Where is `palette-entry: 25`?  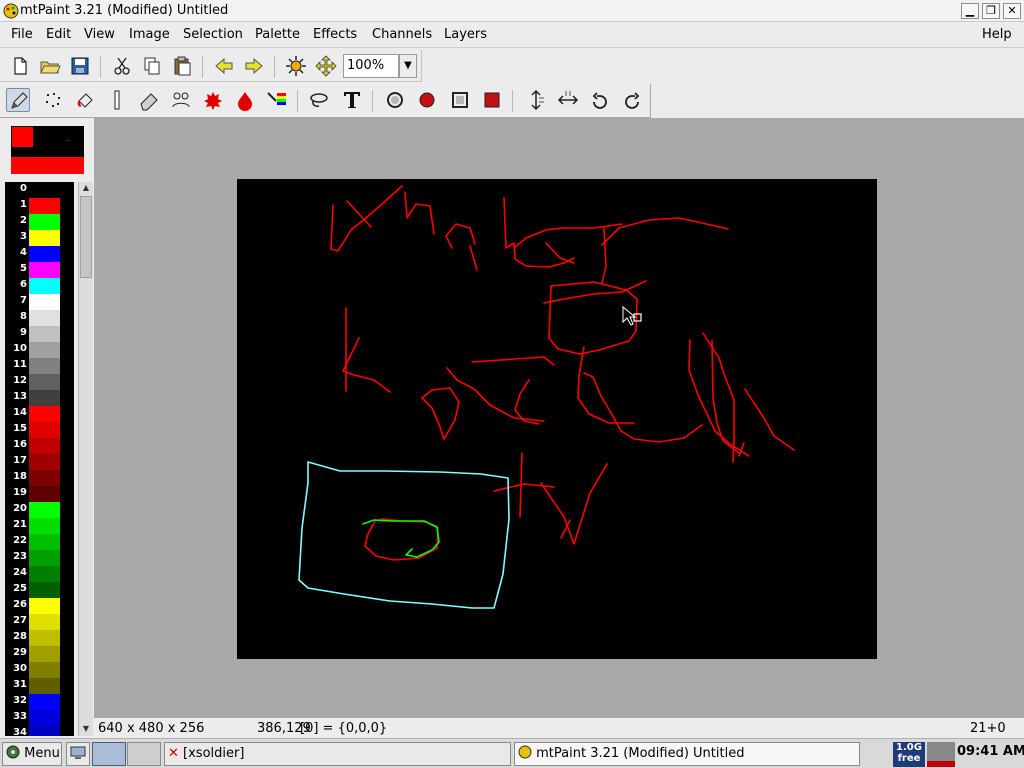
palette-entry: 25 is located at coordinates (39, 590).